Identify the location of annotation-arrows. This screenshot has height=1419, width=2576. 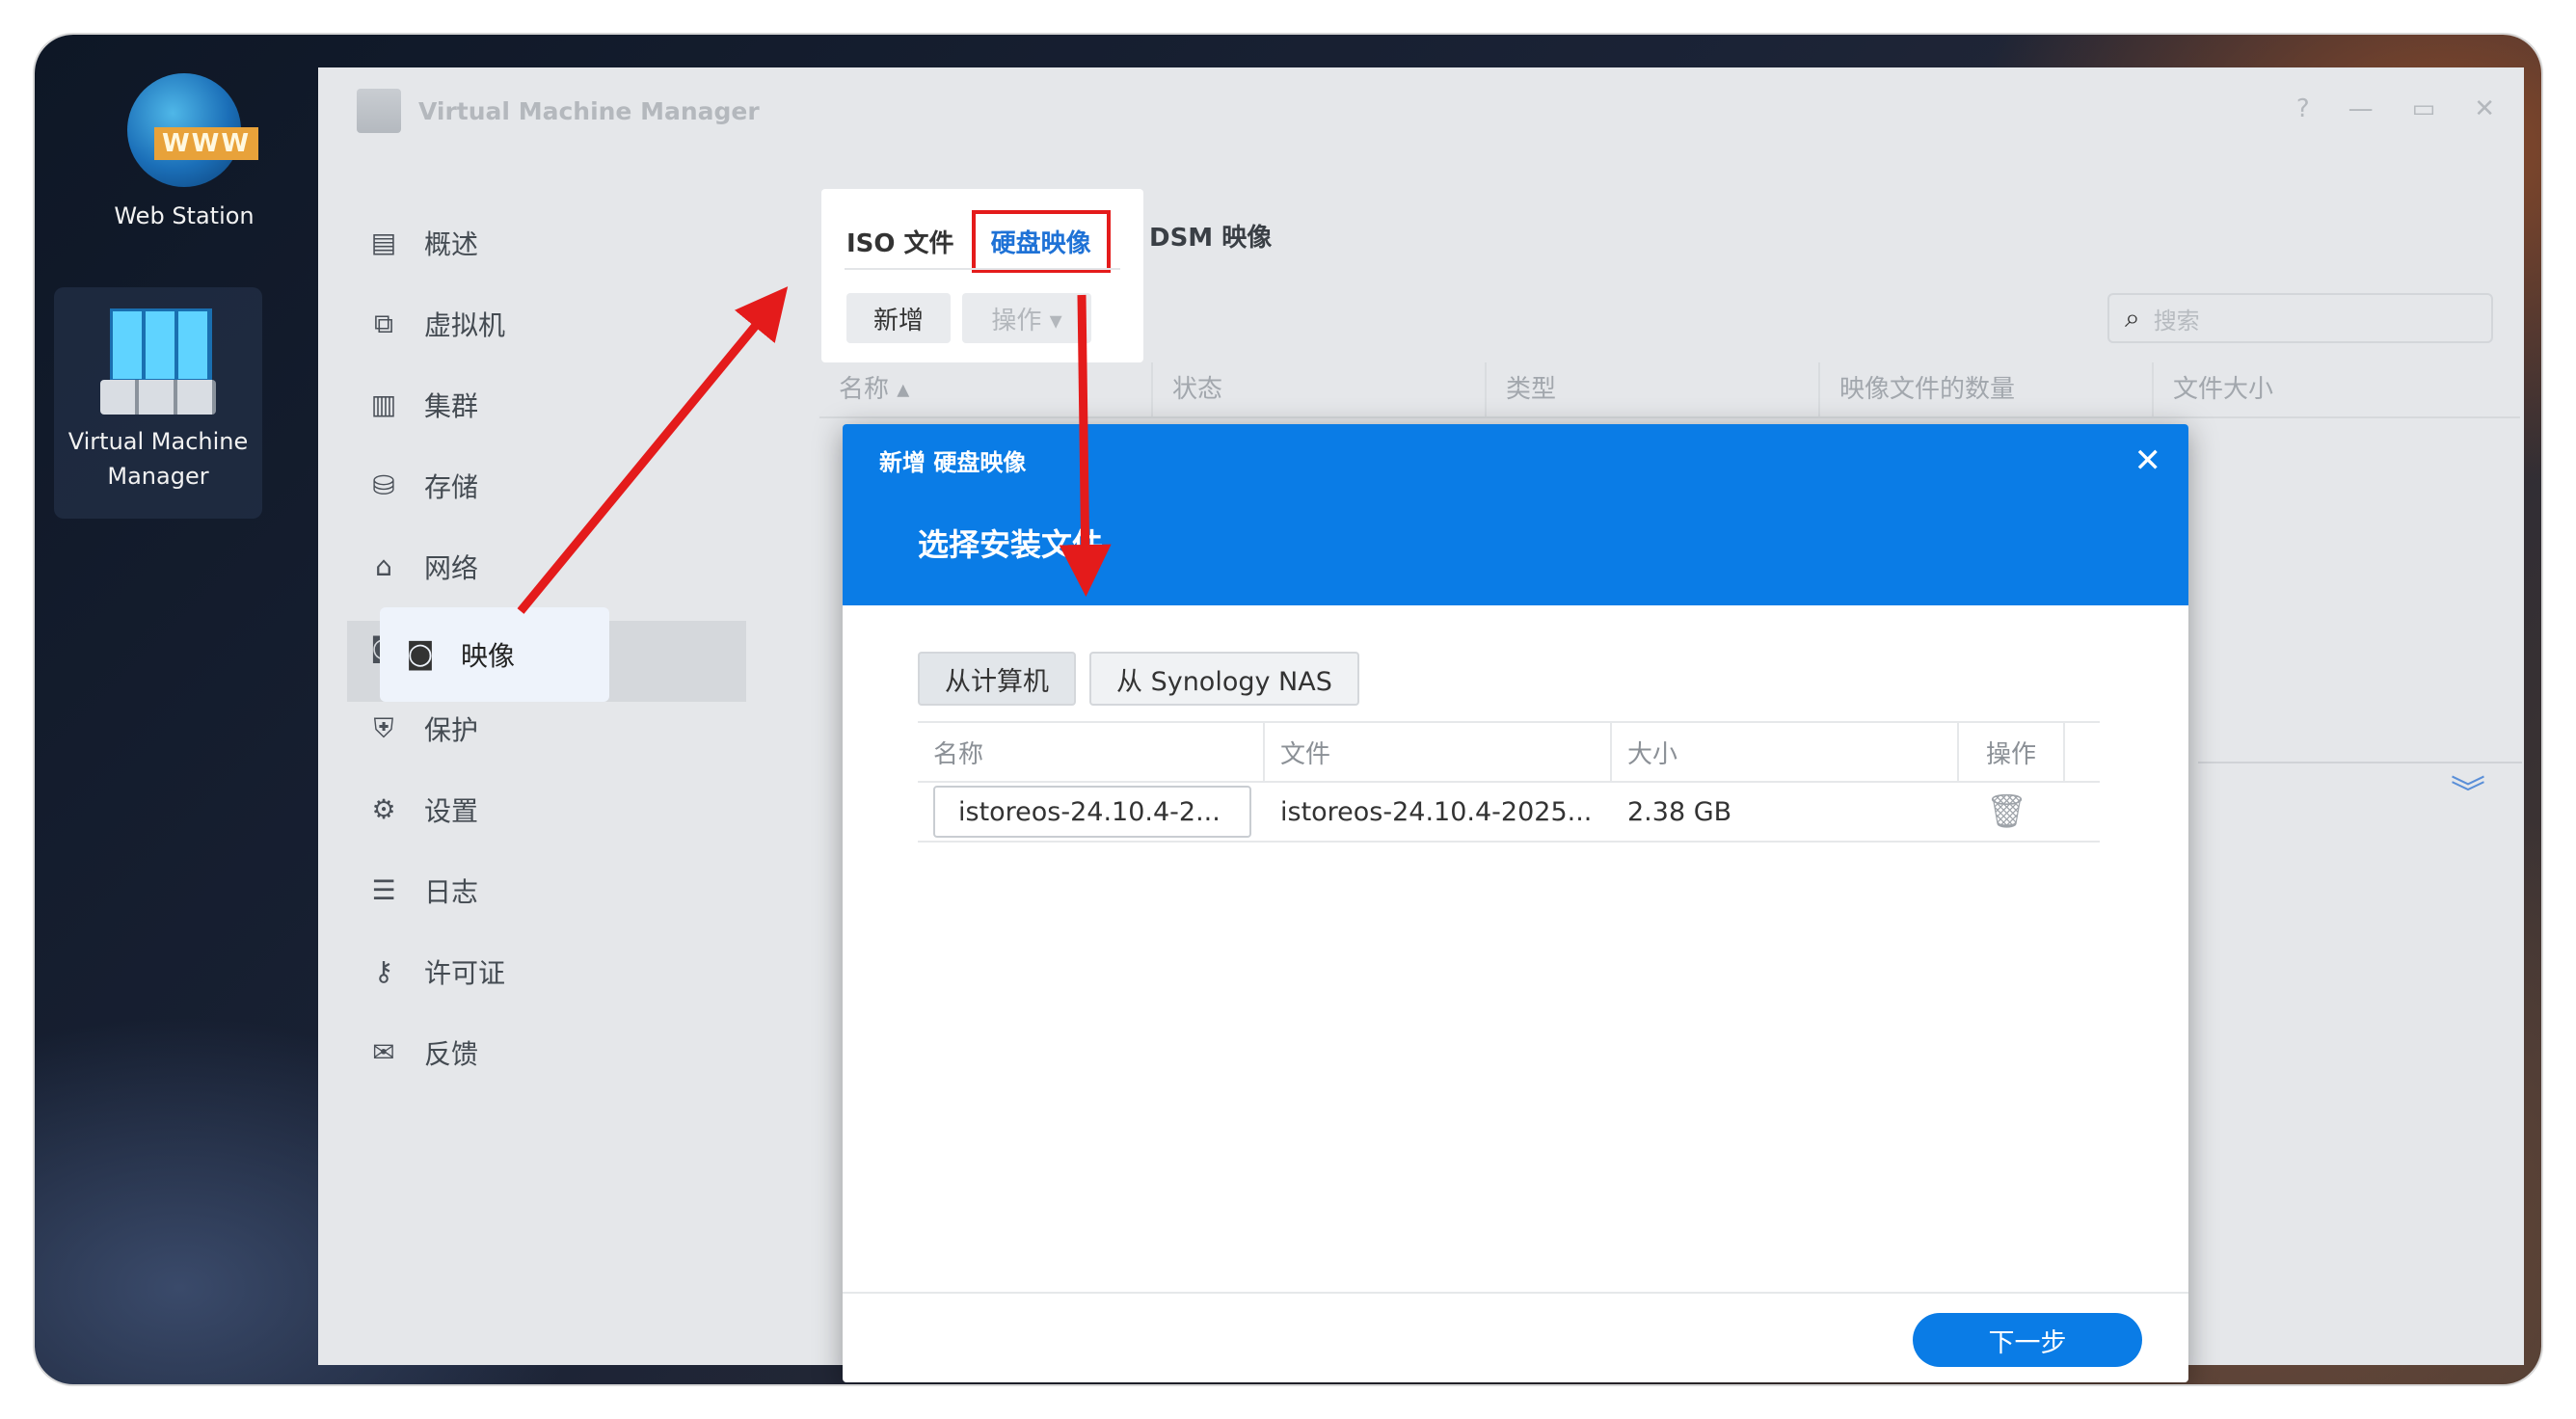
(815, 450).